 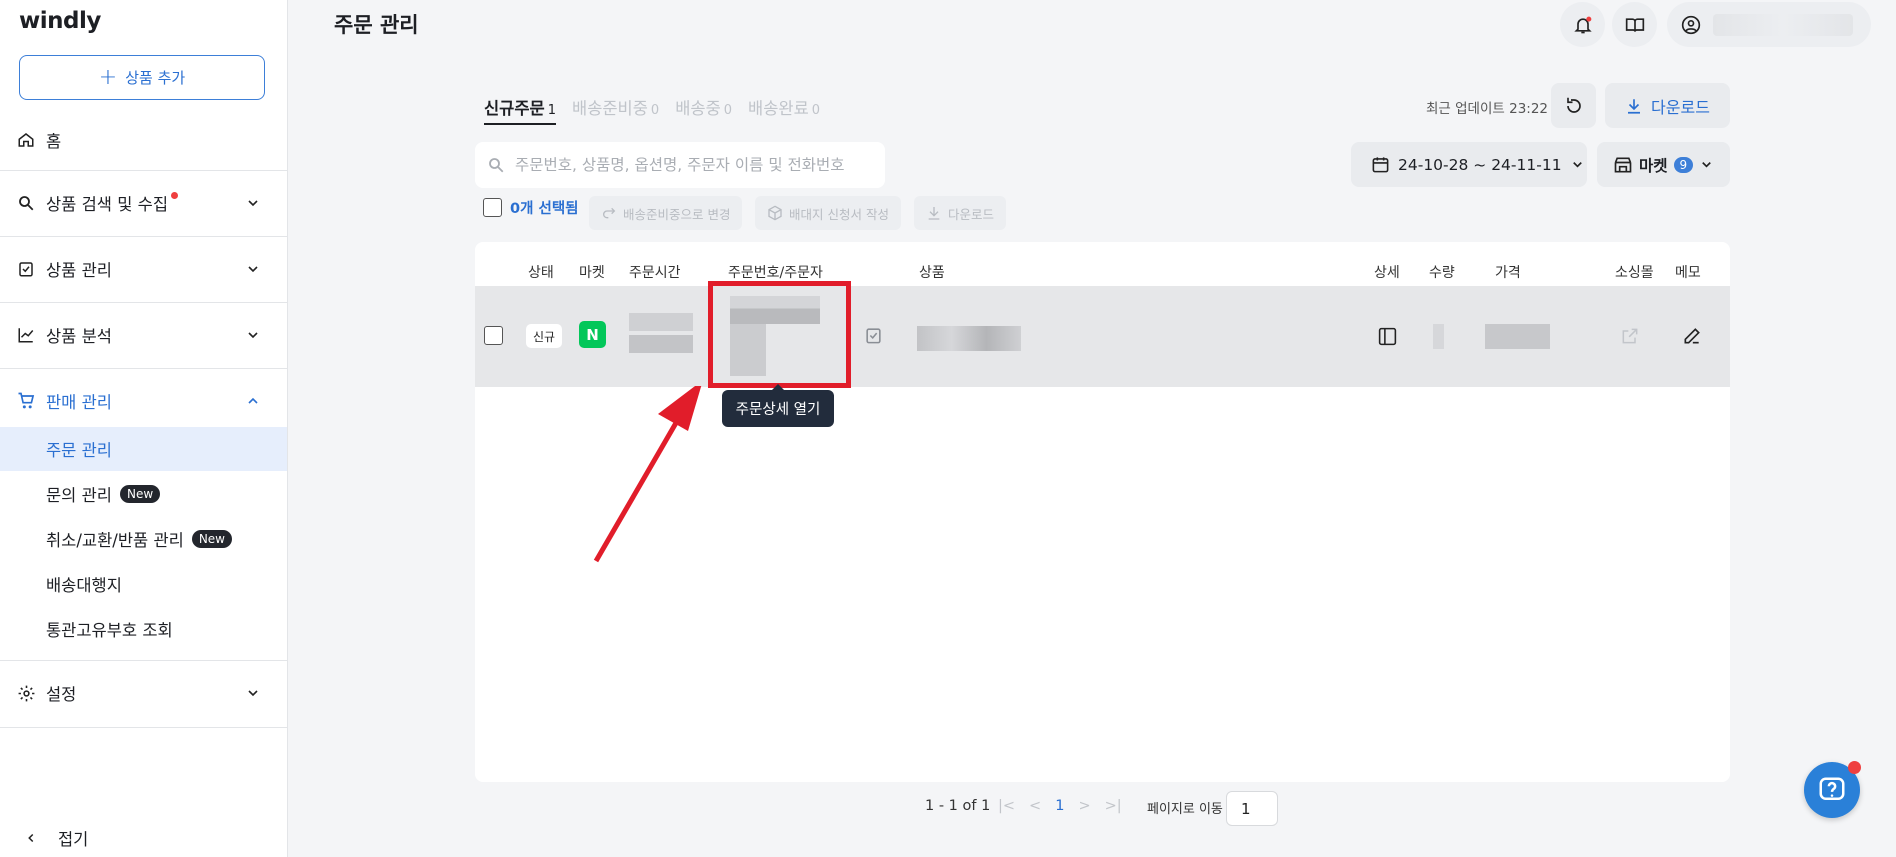 What do you see at coordinates (115, 540) in the screenshot?
I see `sidebar-item-label: 취소/교환/반품 관리` at bounding box center [115, 540].